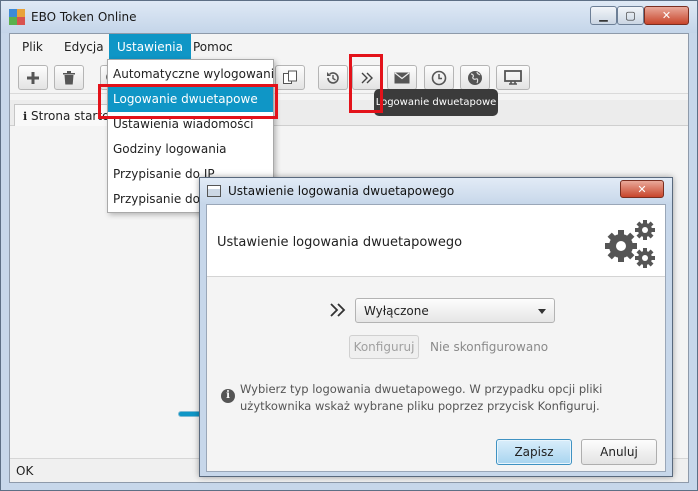 This screenshot has width=698, height=491. I want to click on dialog-title-bar: Ustawienie logowania dwuetapowego ✕, so click(436, 191).